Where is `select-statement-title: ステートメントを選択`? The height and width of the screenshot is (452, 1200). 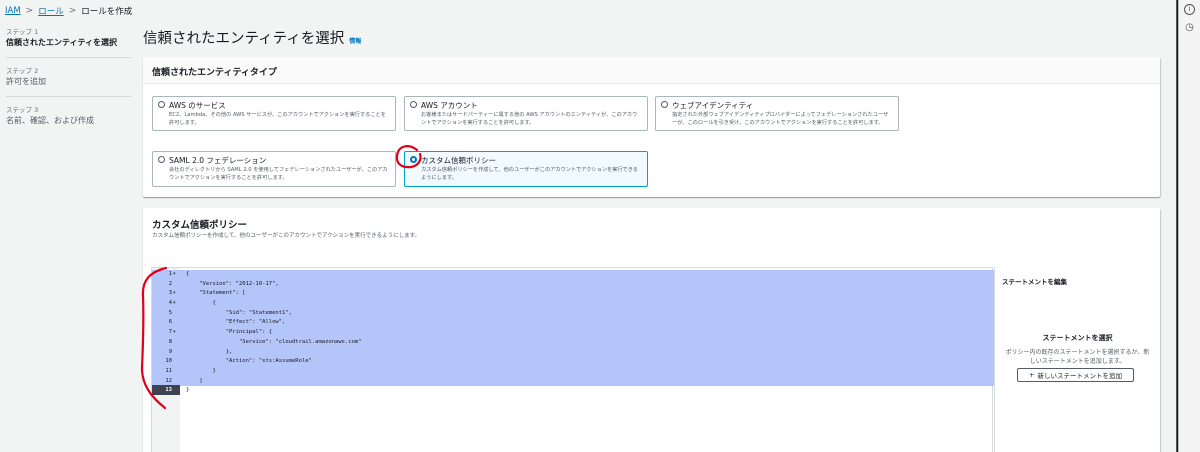 select-statement-title: ステートメントを選択 is located at coordinates (1077, 338).